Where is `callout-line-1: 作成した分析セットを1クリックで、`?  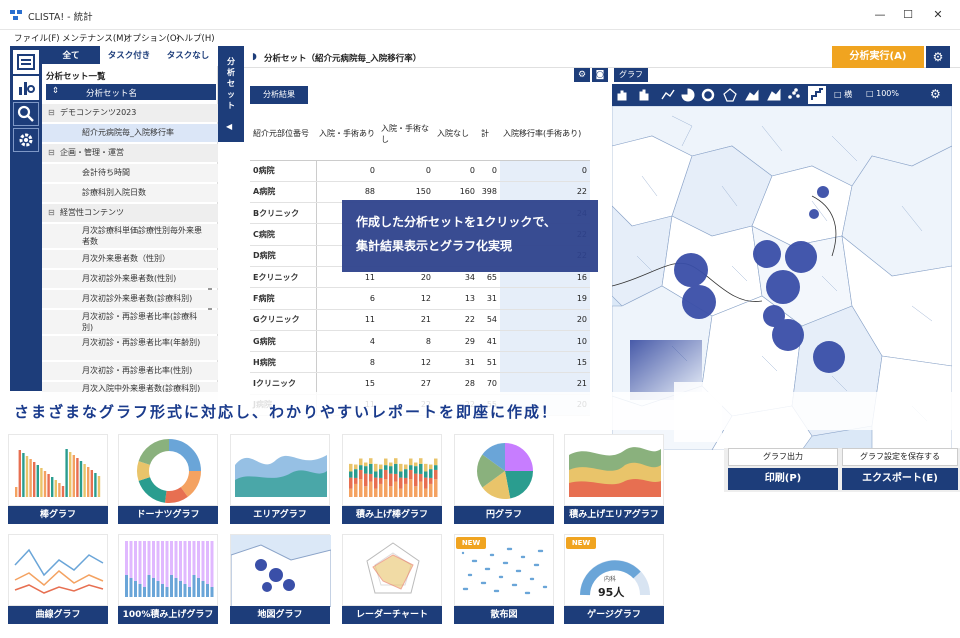
callout-line-1: 作成した分析セットを1クリックで、 is located at coordinates (456, 222).